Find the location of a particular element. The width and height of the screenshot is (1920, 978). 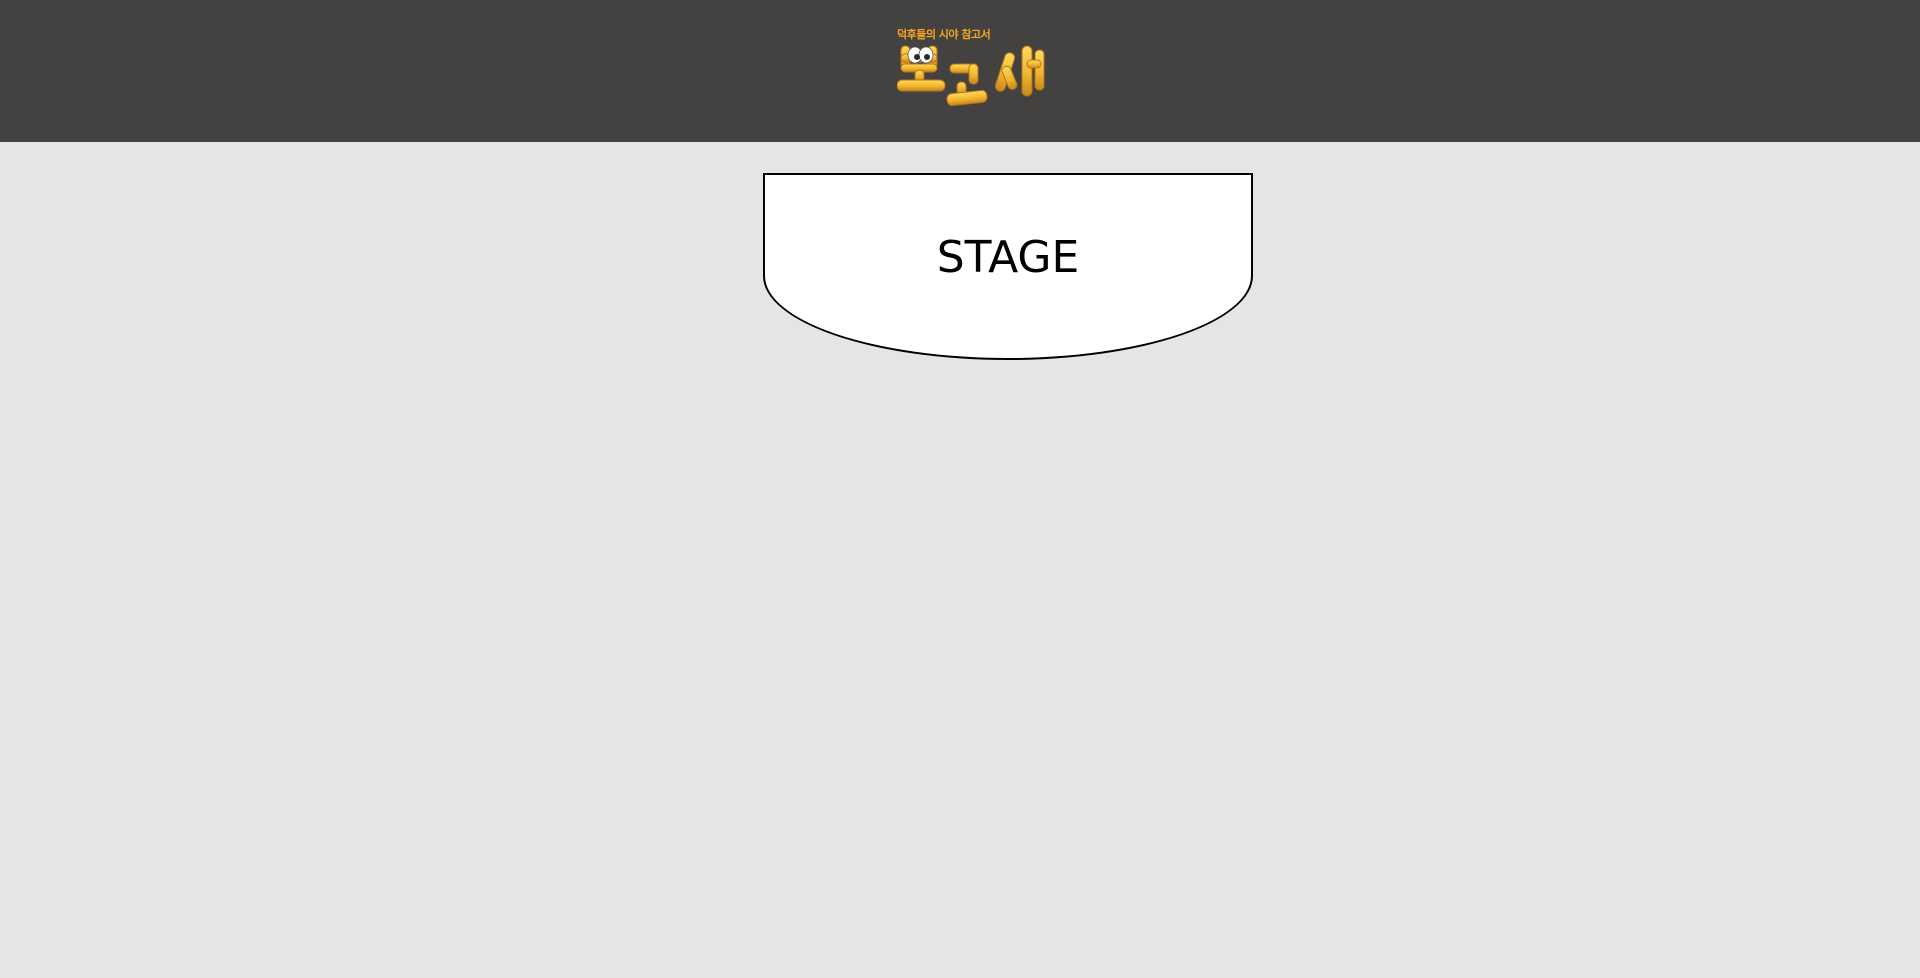

stage-shape: STAGE is located at coordinates (1008, 266).